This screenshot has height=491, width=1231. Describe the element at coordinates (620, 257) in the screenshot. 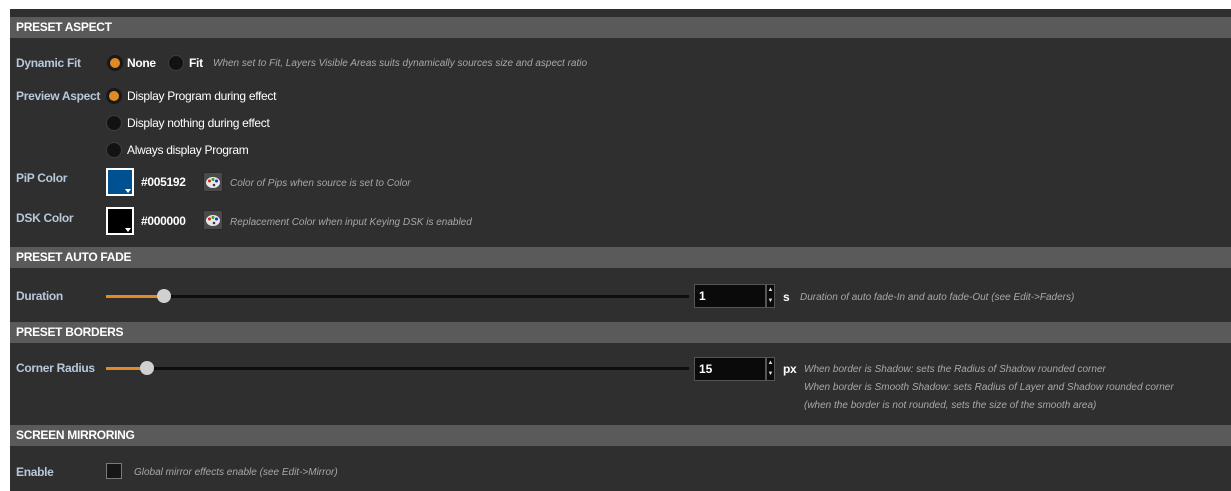

I see `section-header-preset-auto-fade: PRESET AUTO FADE` at that location.